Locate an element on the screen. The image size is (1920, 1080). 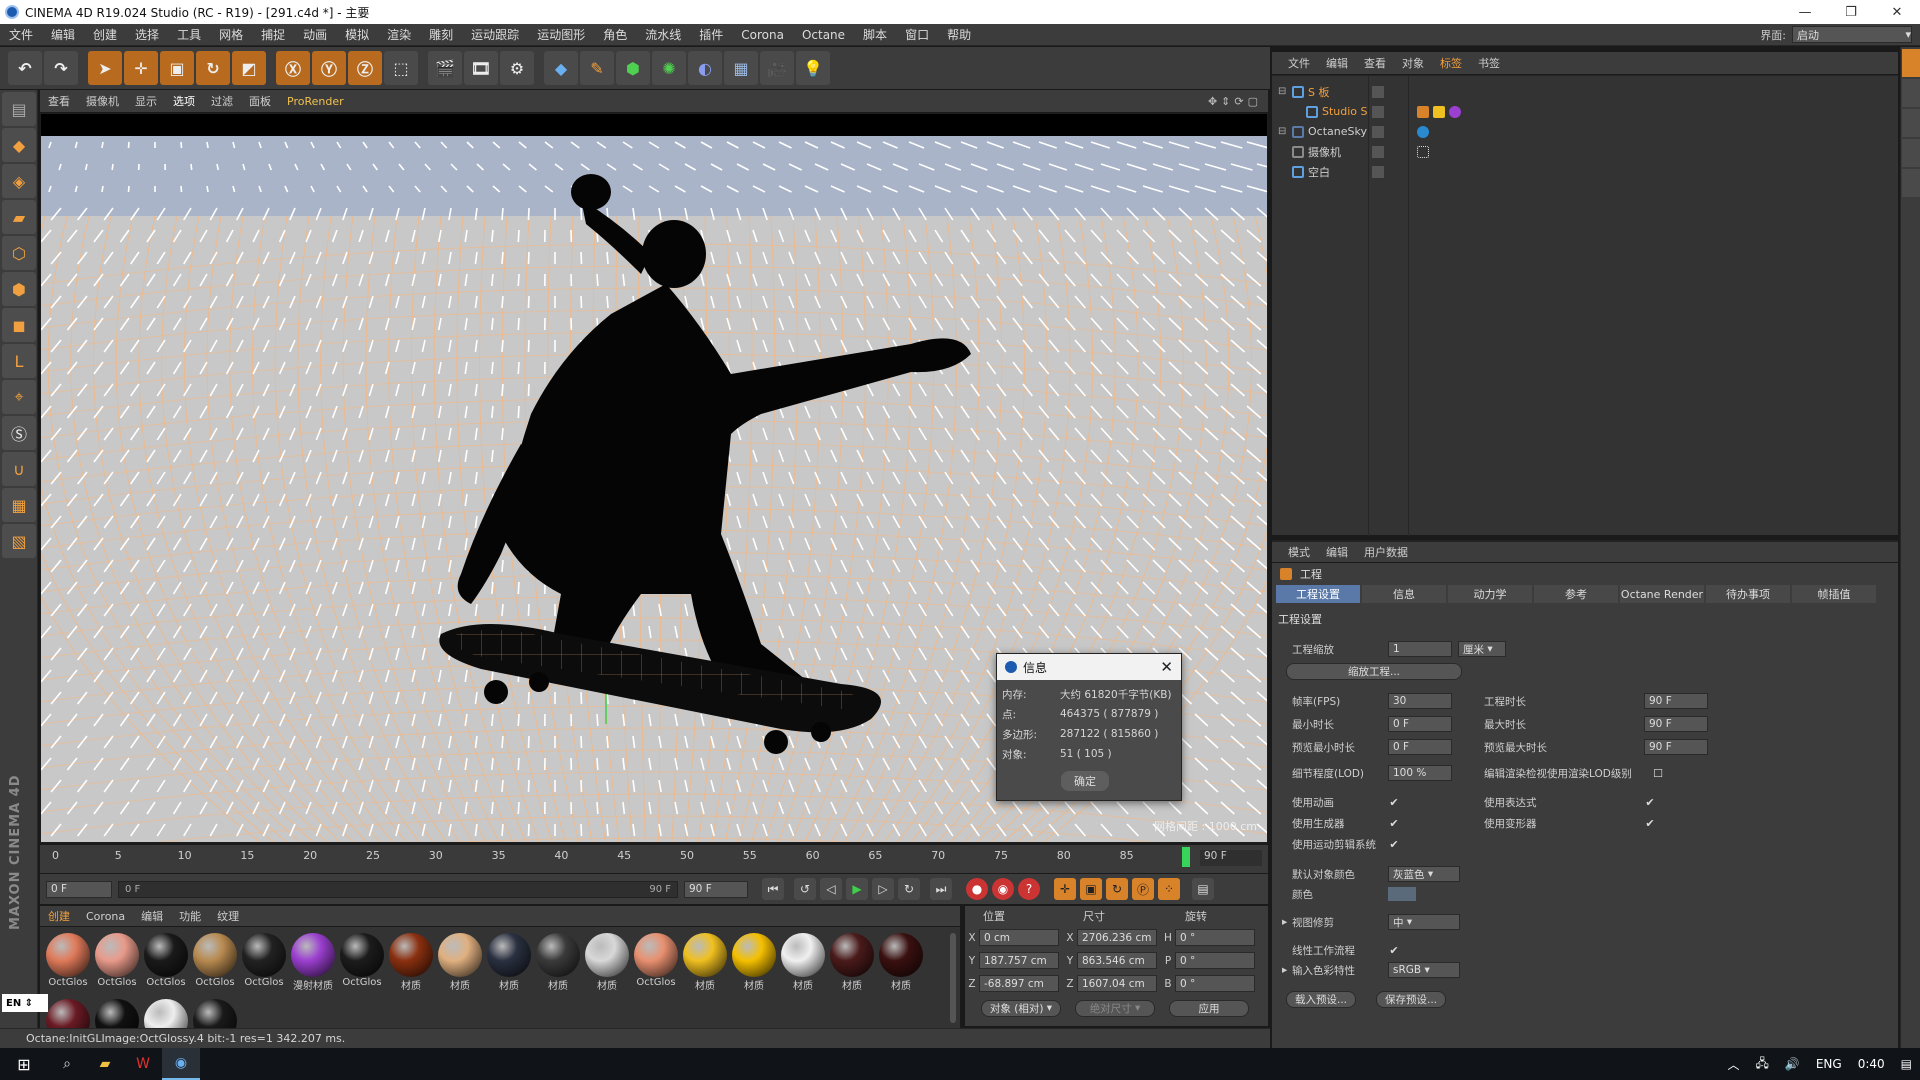
attribute-tab: 信息 is located at coordinates (1404, 594).